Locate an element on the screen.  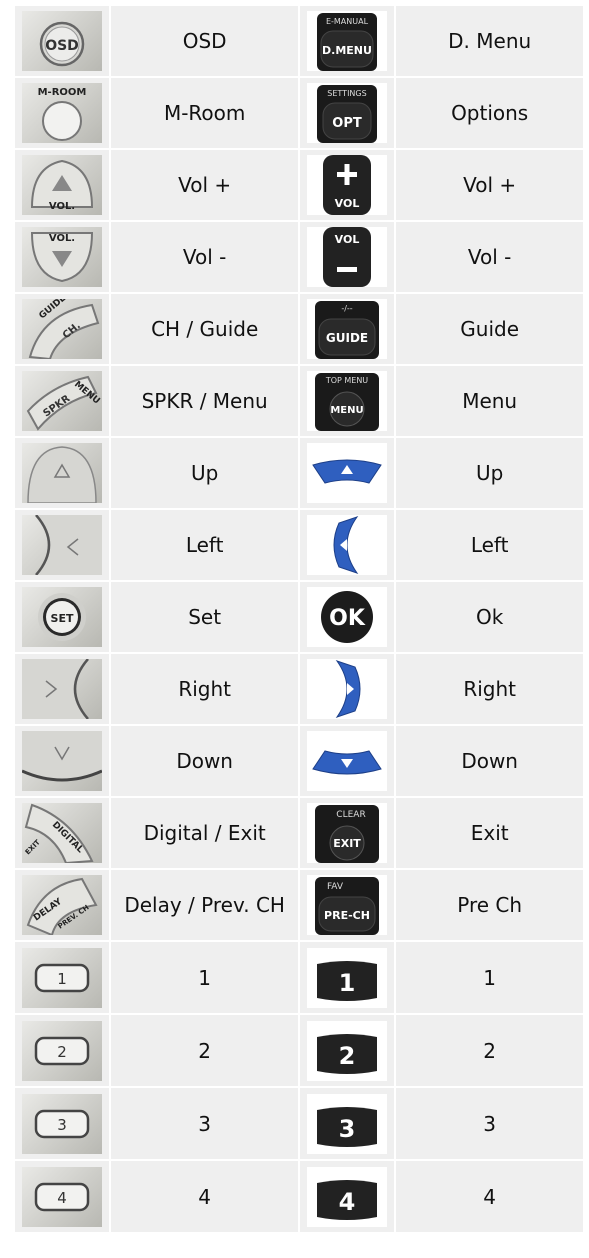
left-label: CH / Guide is located at coordinates (204, 329).